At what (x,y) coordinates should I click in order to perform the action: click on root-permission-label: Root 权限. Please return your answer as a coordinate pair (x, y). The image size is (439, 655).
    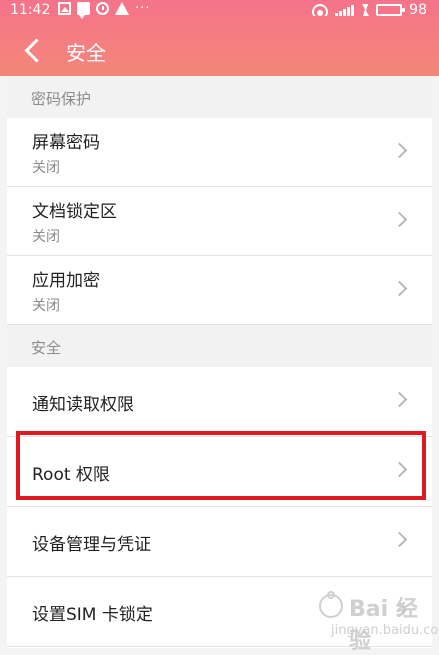
    Looking at the image, I should click on (71, 475).